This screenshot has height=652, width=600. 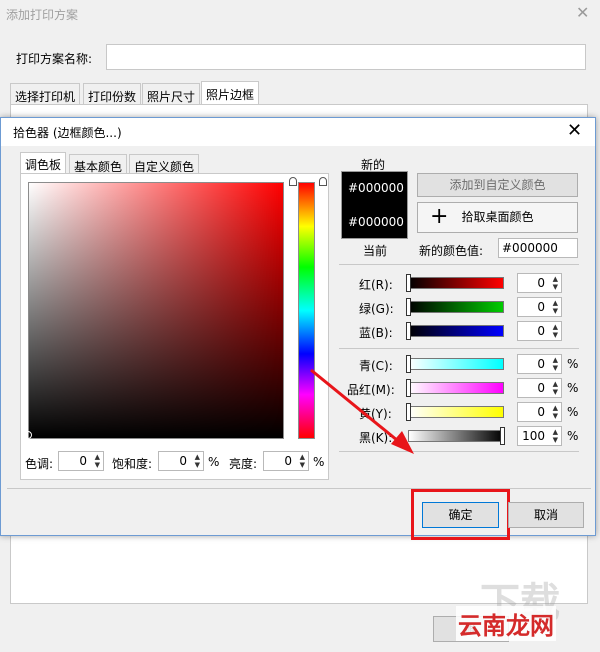 I want to click on pick-screen-color-label: 拾取桌面颜色, so click(x=497, y=217).